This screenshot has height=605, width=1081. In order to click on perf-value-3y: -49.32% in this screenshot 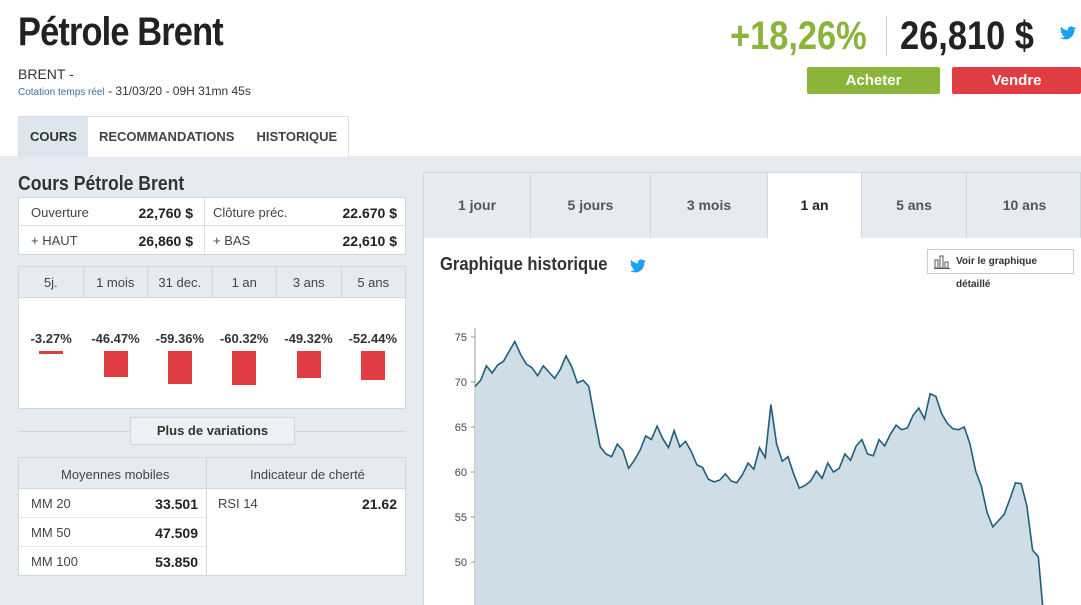, I will do `click(308, 338)`.